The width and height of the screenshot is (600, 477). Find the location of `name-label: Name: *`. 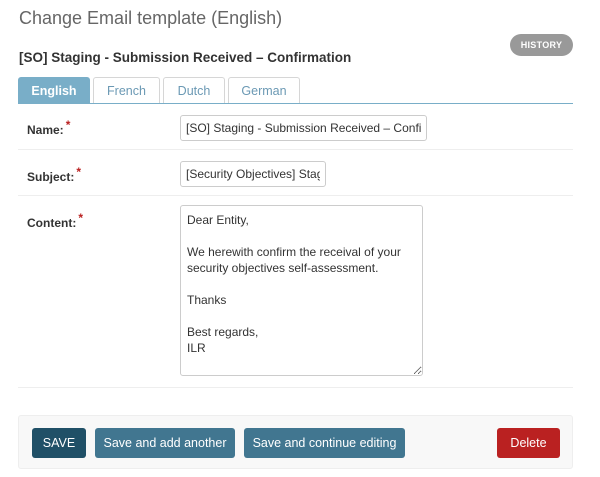

name-label: Name: * is located at coordinates (48, 127).